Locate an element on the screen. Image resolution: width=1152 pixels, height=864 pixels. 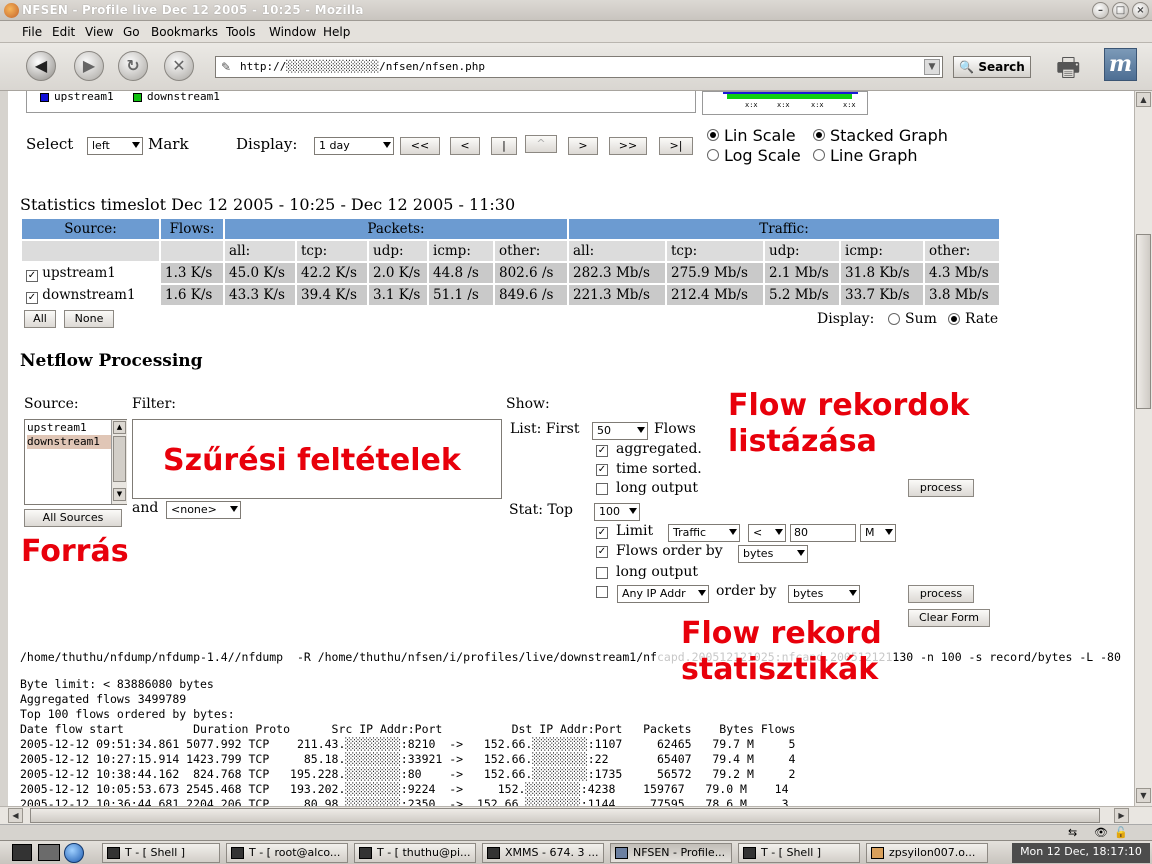
limit-field-value: Traffic is located at coordinates (690, 532).